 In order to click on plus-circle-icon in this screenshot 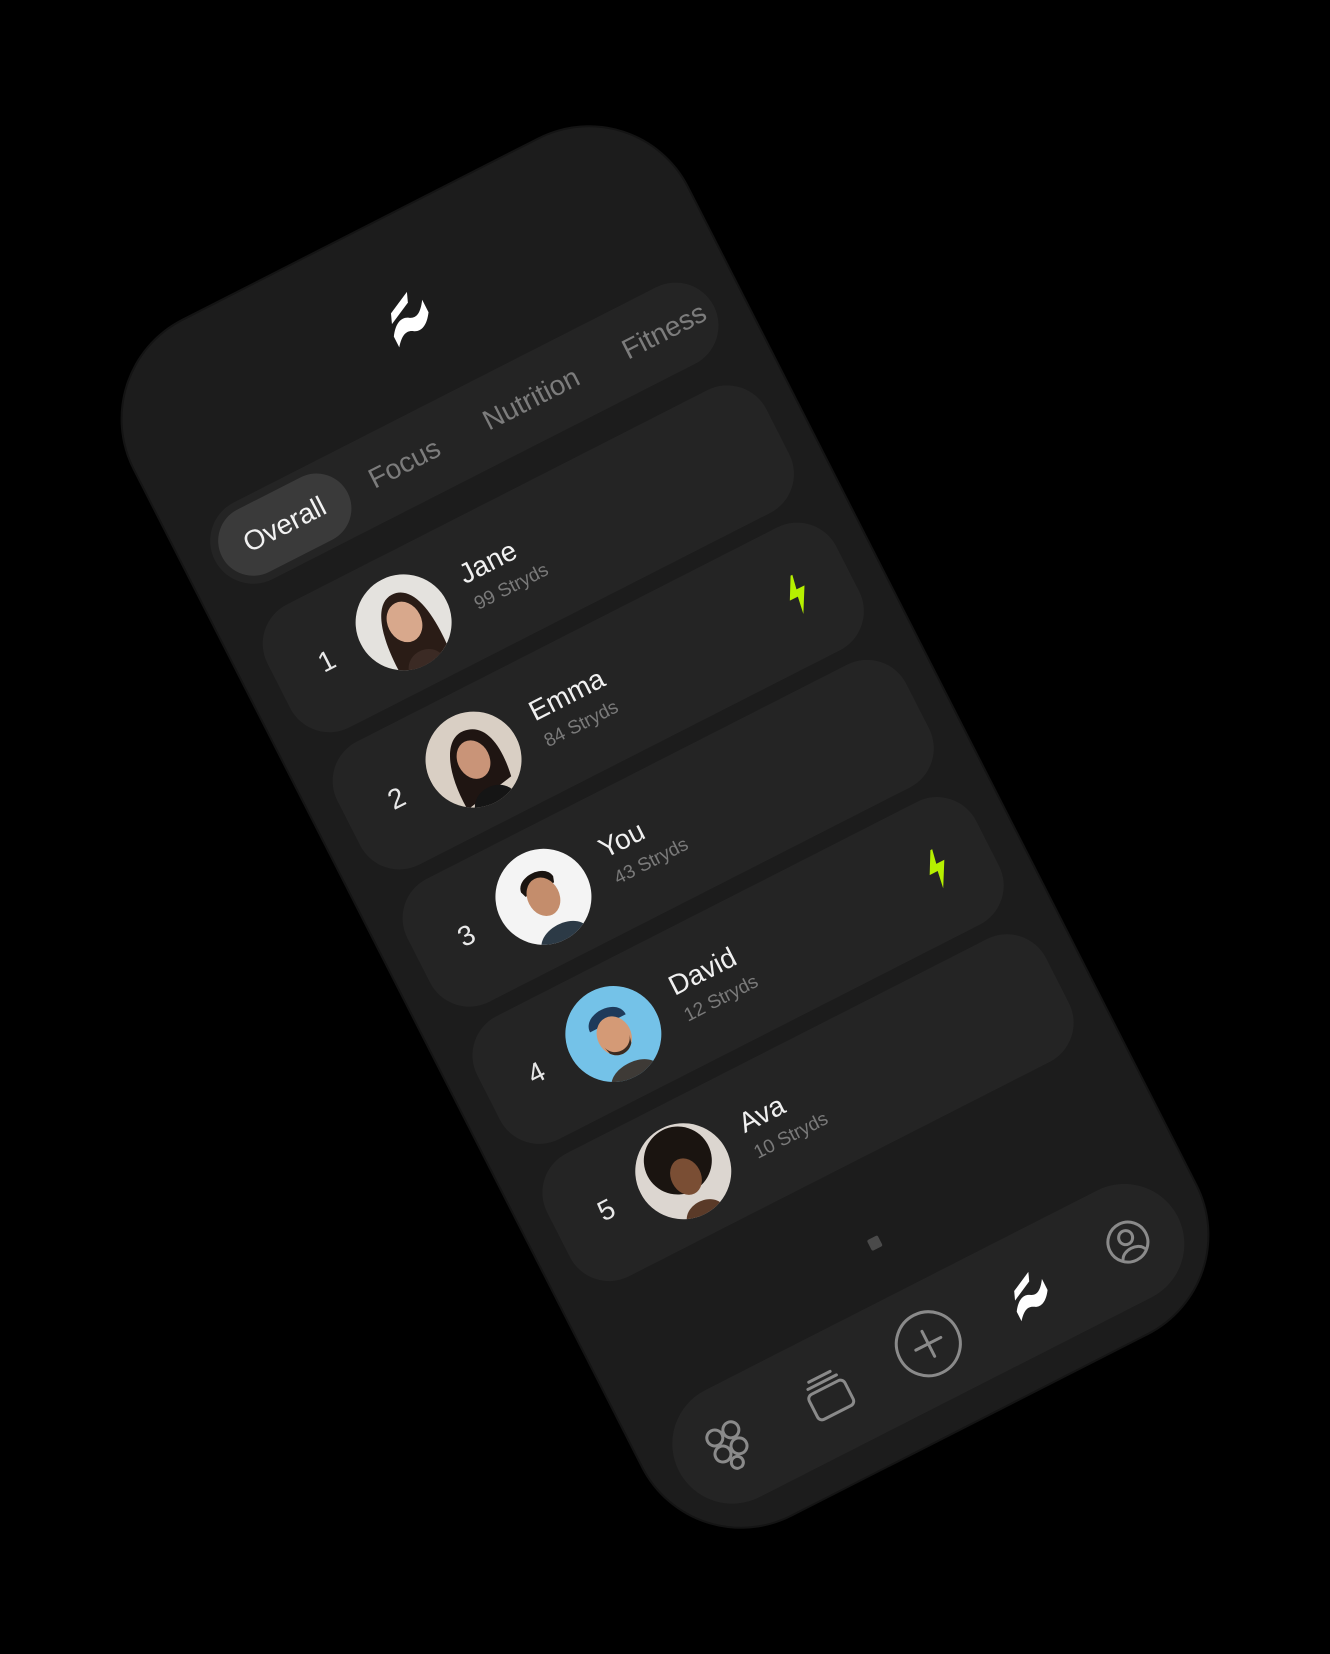, I will do `click(928, 1344)`.